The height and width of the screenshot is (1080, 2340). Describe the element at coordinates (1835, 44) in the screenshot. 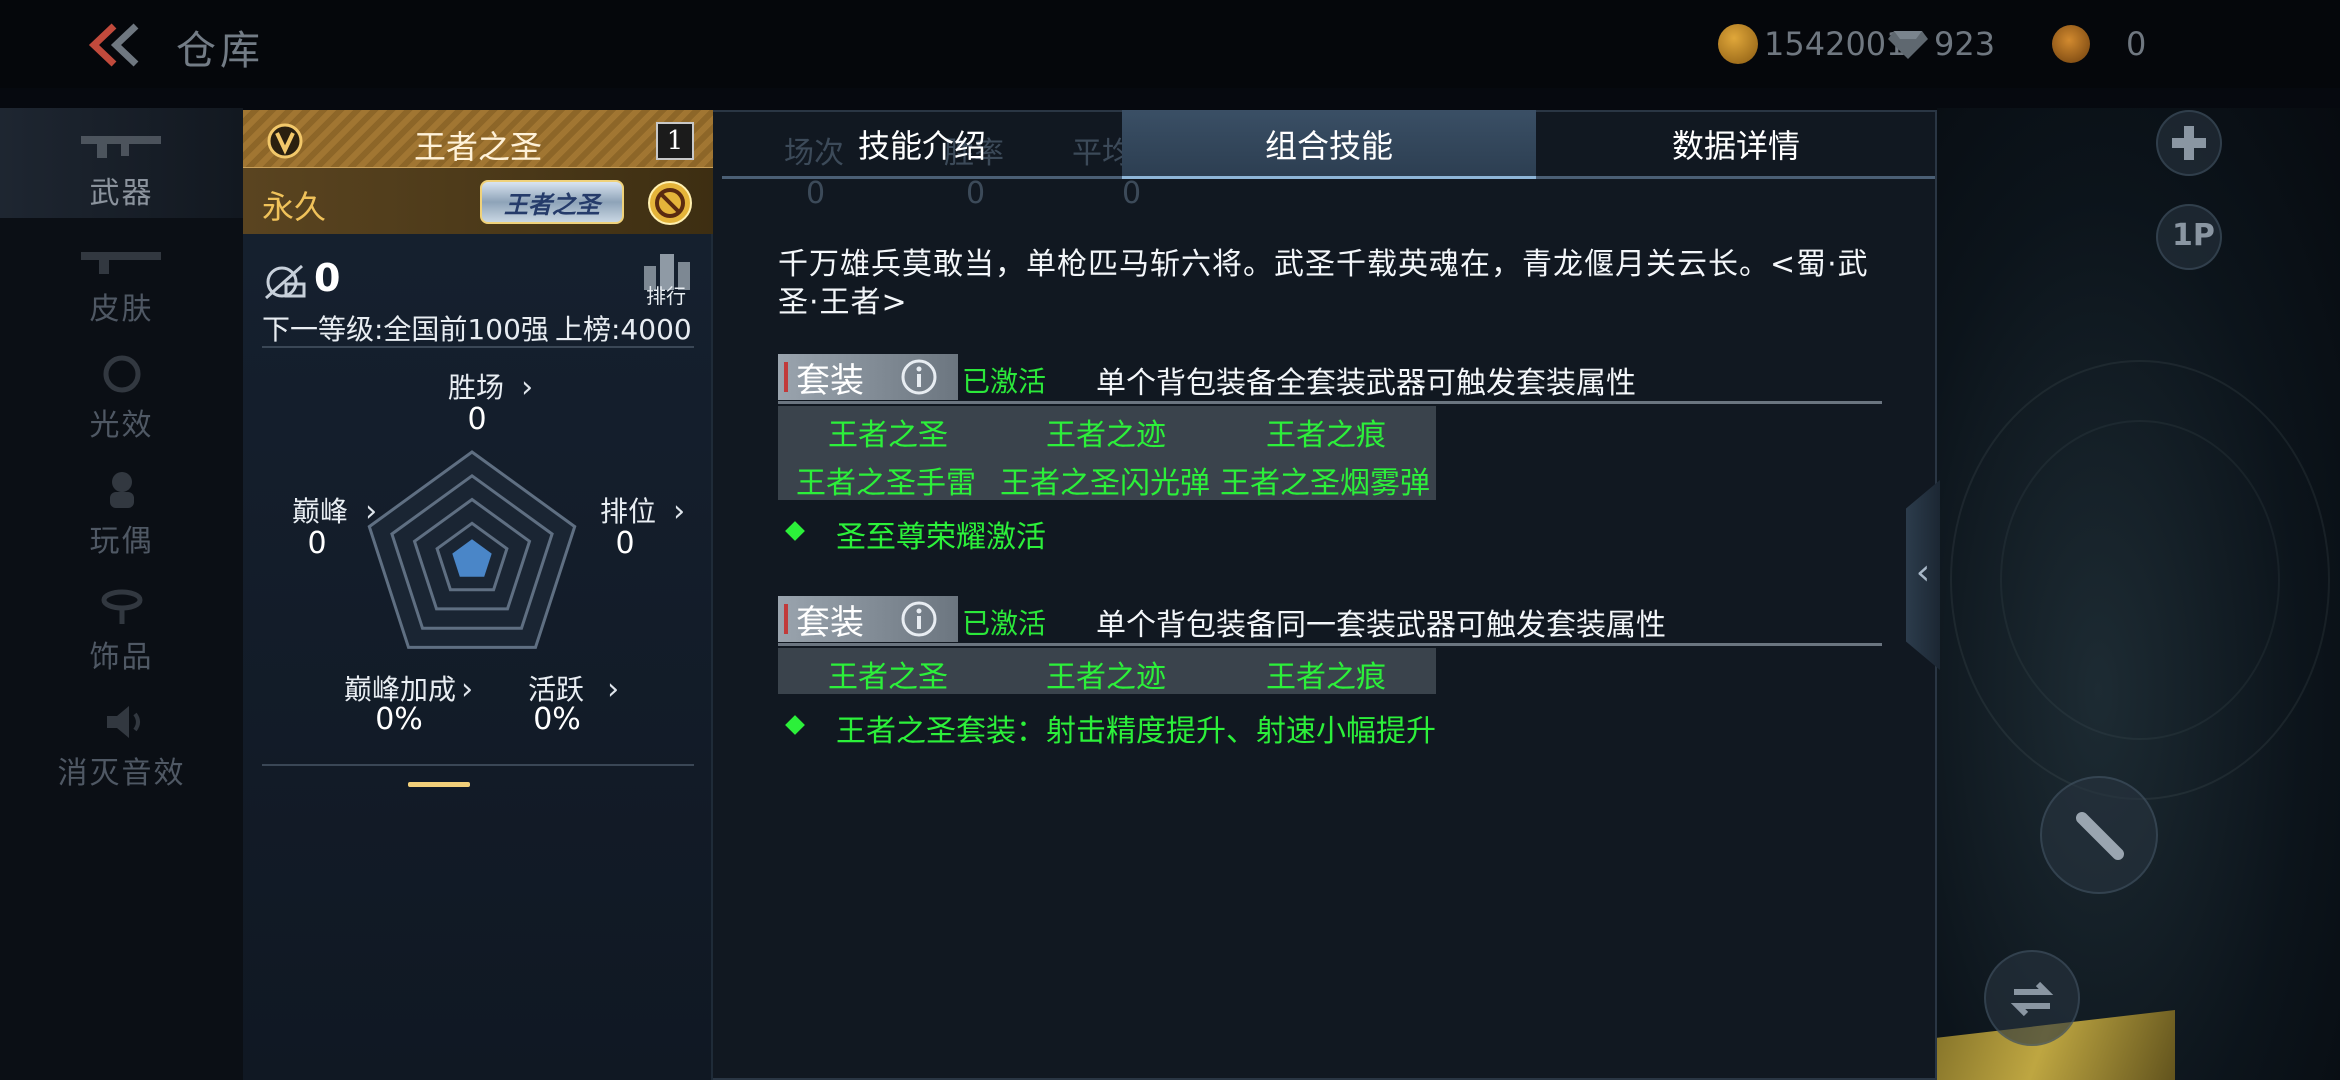

I see `coin-value: 1542001` at that location.